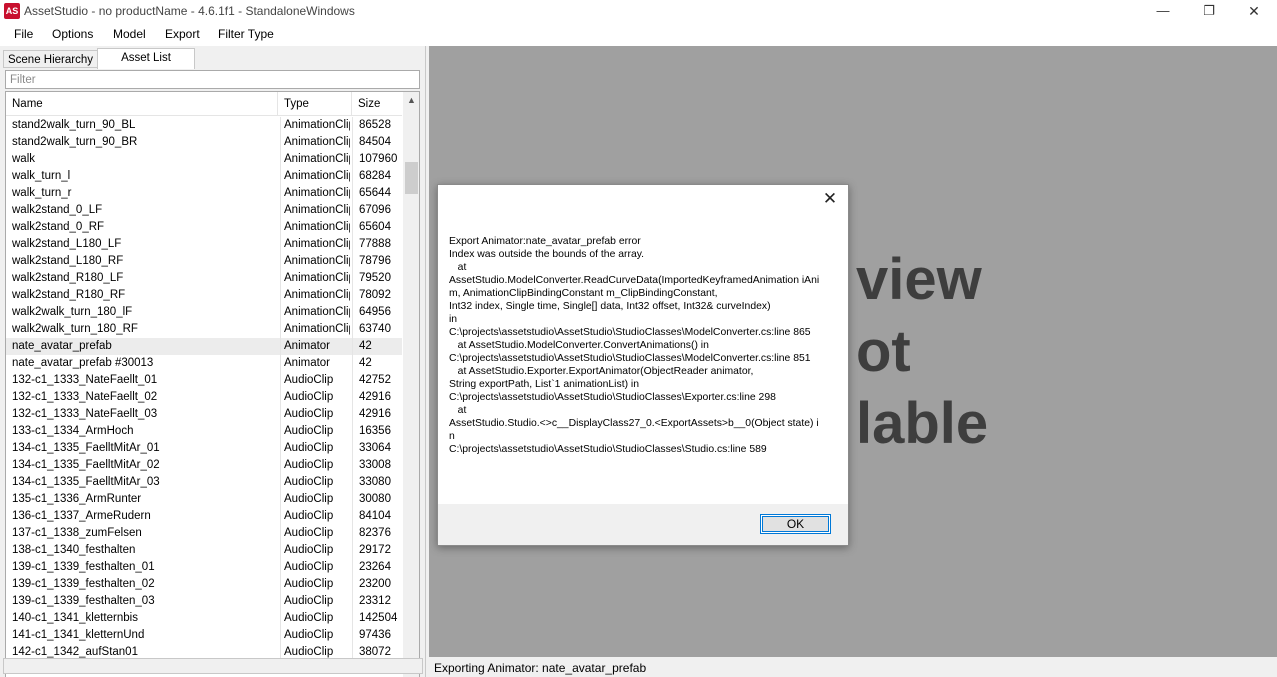 Image resolution: width=1277 pixels, height=677 pixels. I want to click on table-row: walk_turn_l AnimationClip 68284, so click(204, 176).